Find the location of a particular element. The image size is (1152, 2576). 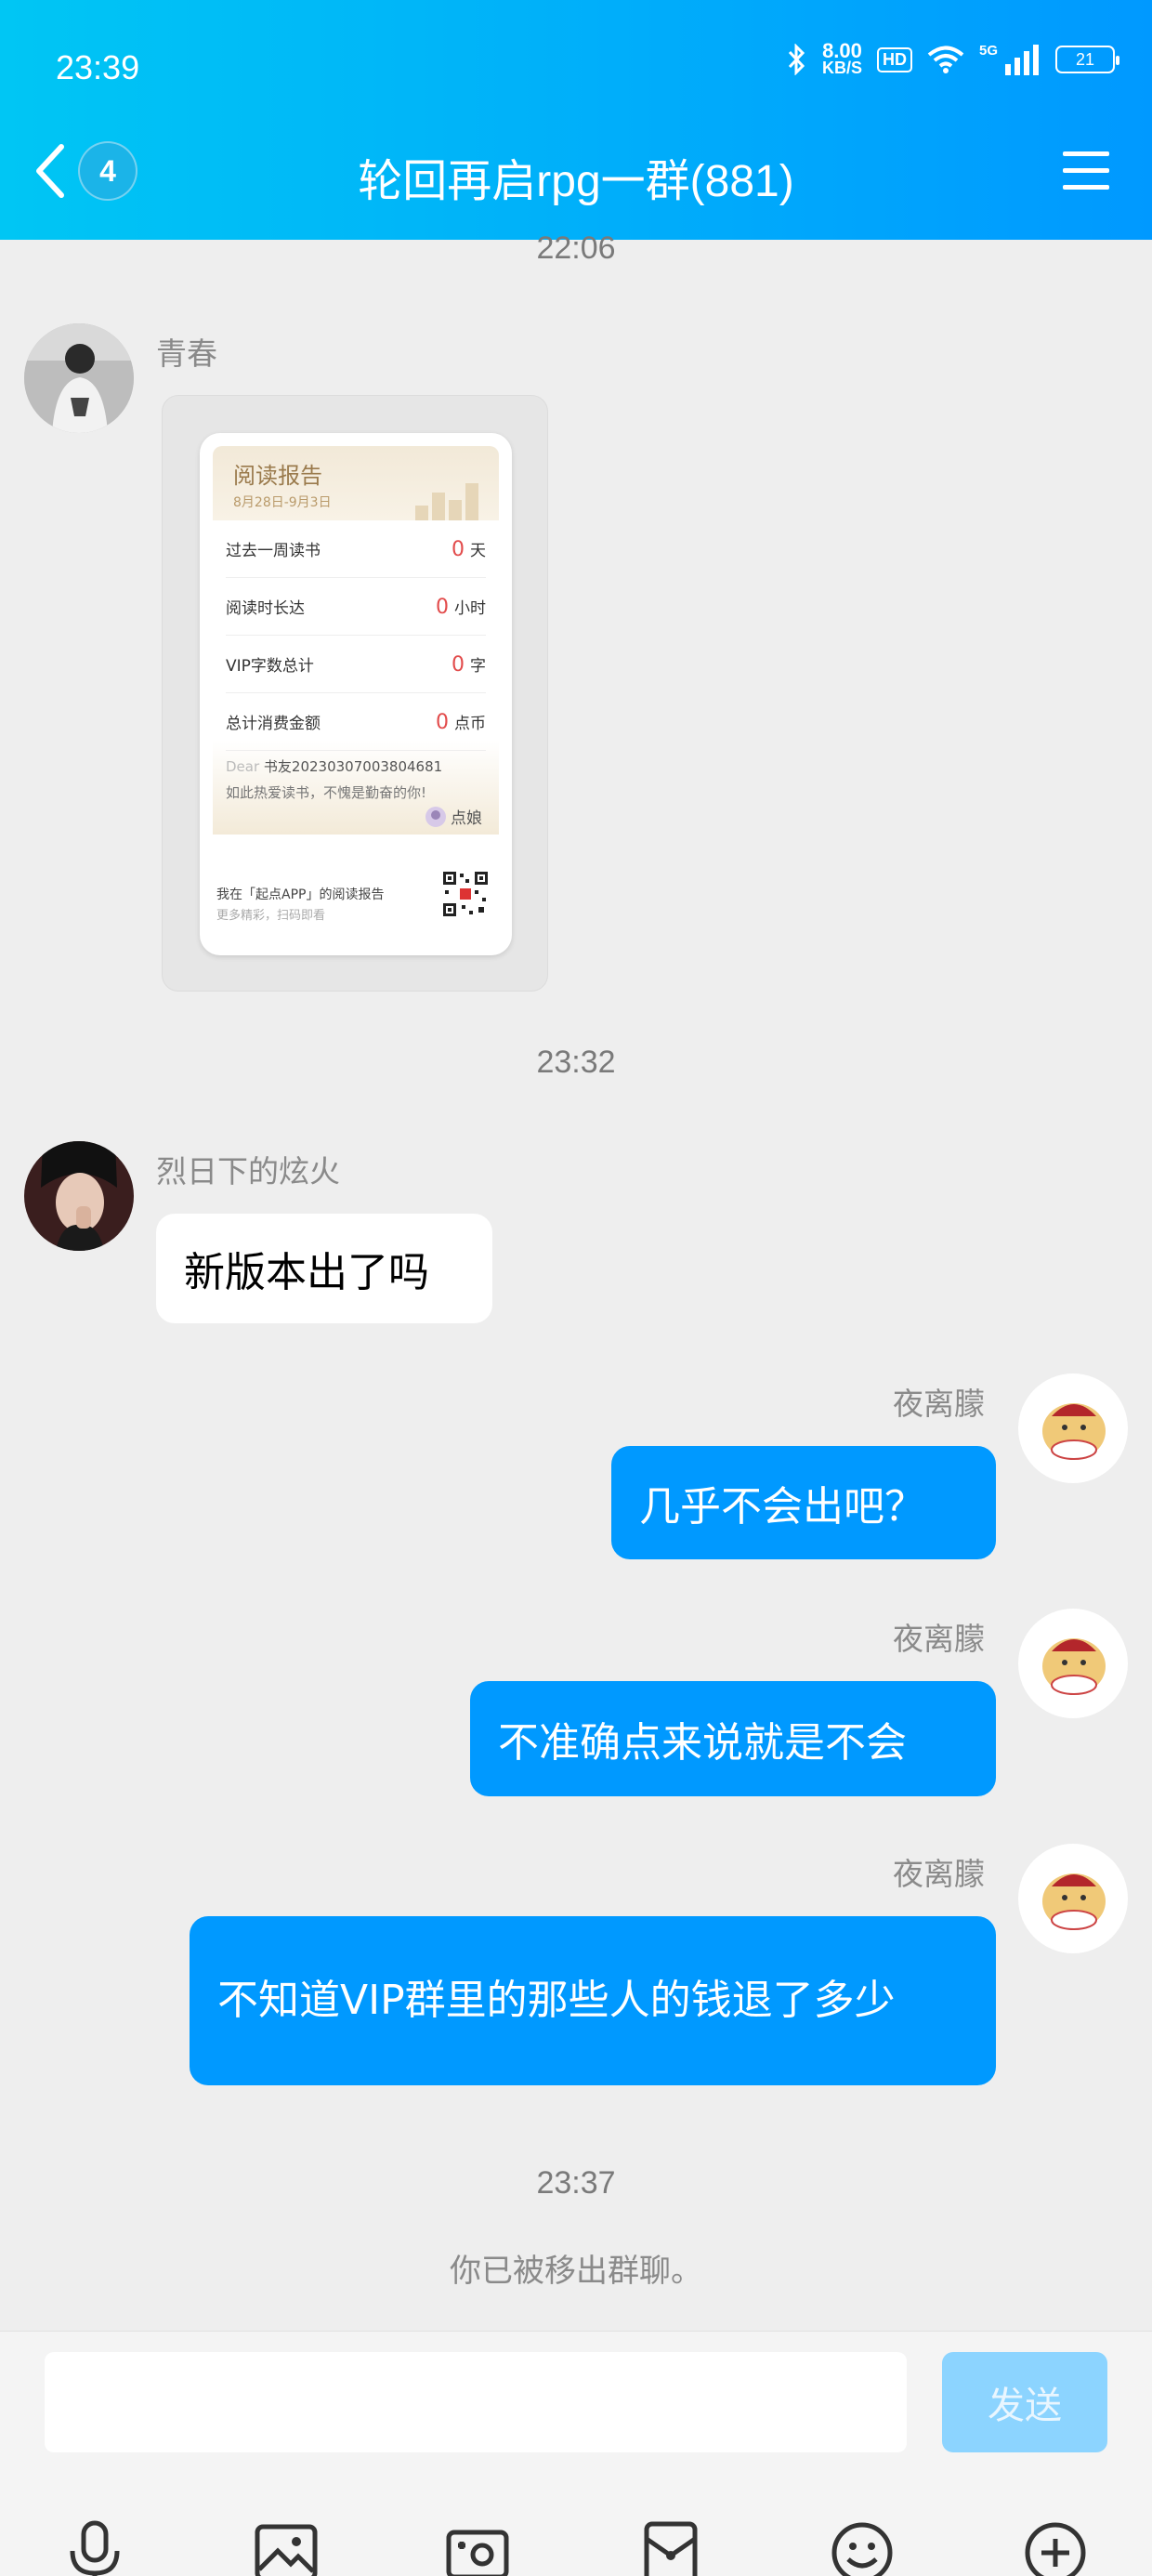

hamburger-icon is located at coordinates (1086, 170).